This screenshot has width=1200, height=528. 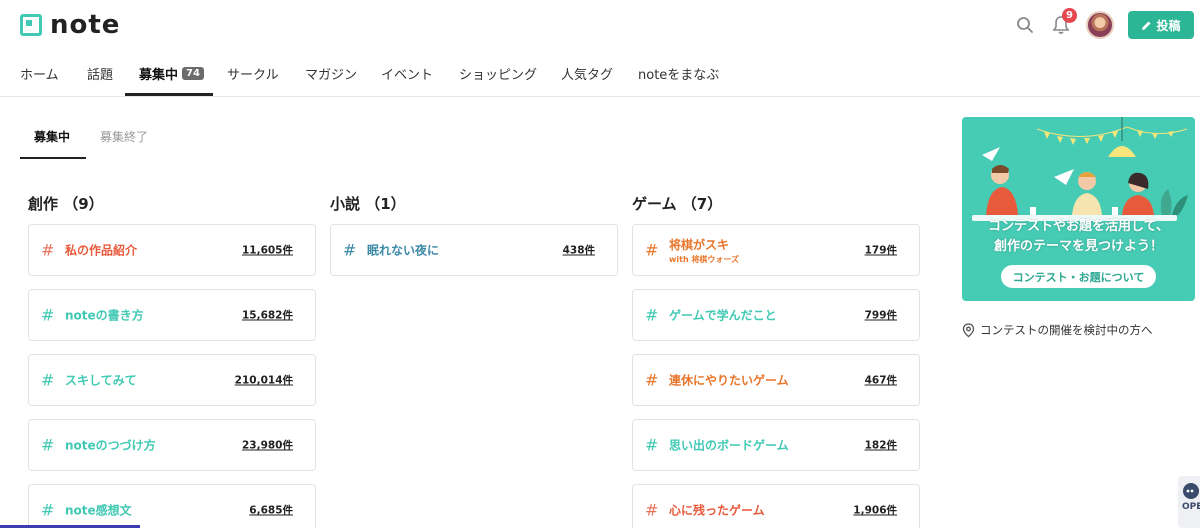 I want to click on nav-learn-note: noteをまなぶ, so click(x=678, y=73).